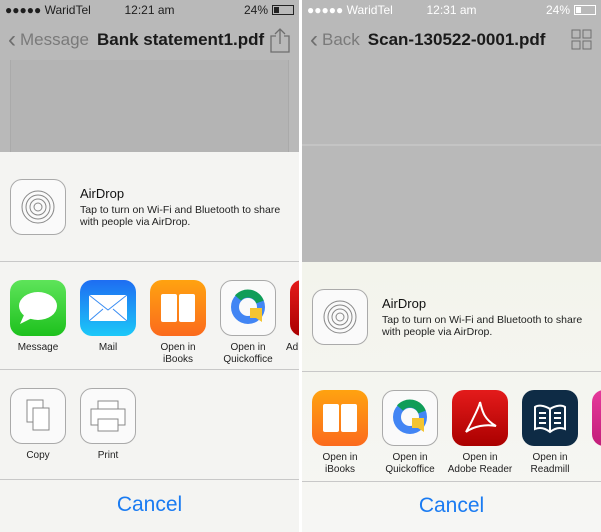 Image resolution: width=601 pixels, height=532 pixels. What do you see at coordinates (596, 418) in the screenshot?
I see `app-icon` at bounding box center [596, 418].